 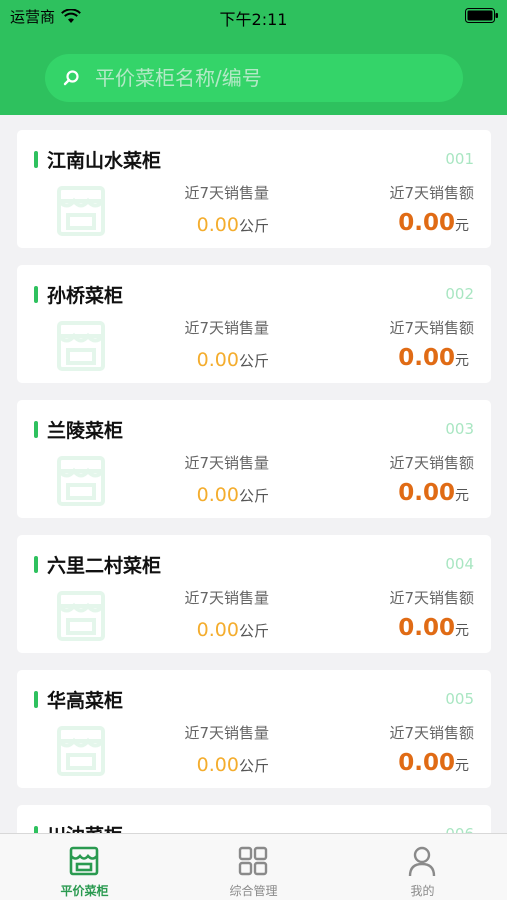 I want to click on tab-cabinets: 平价菜柜, so click(x=84, y=867).